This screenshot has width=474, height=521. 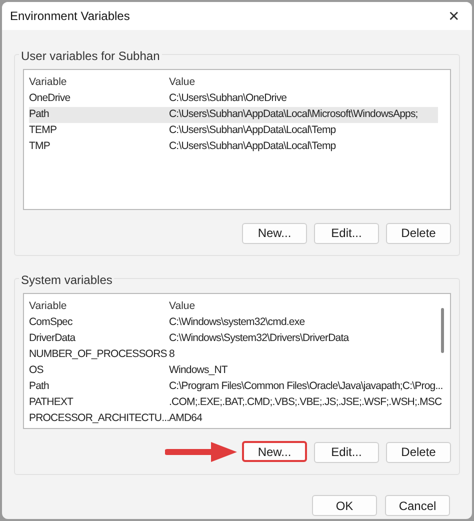 What do you see at coordinates (40, 146) in the screenshot?
I see `variable-name: TMP` at bounding box center [40, 146].